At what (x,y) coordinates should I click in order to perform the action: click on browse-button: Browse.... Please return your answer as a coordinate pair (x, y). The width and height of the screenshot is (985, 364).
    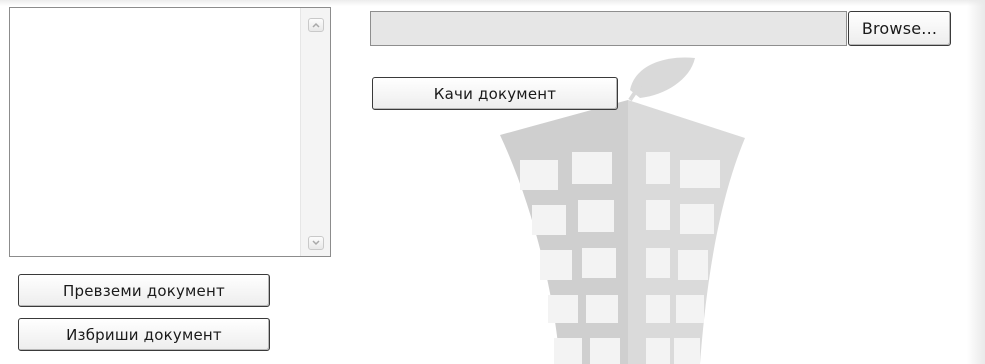
    Looking at the image, I should click on (899, 28).